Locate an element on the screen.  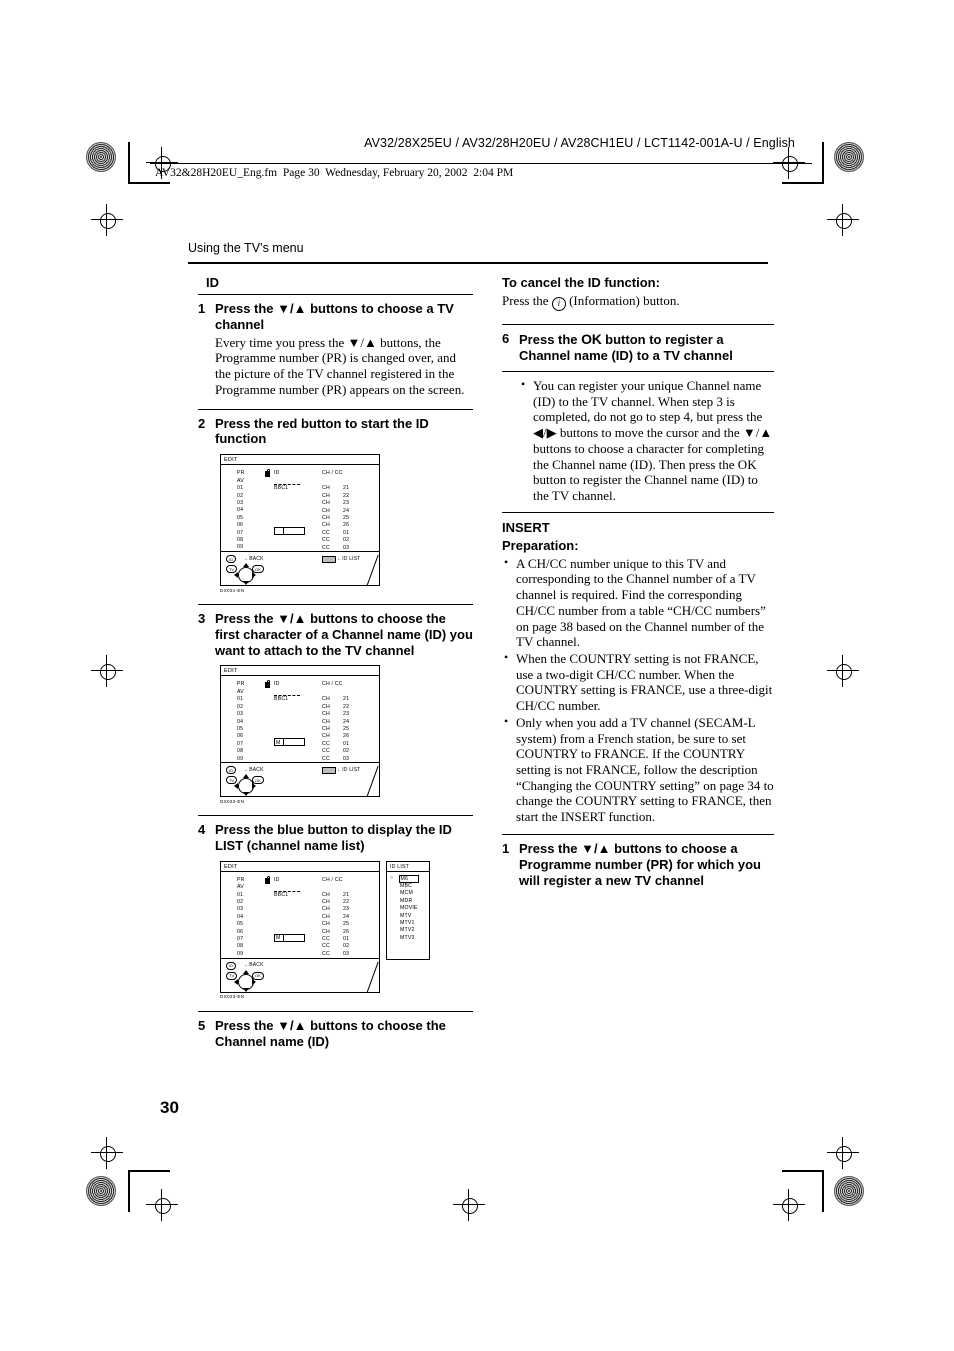
osd-footer: ID ←BACK TV OK is located at coordinates (300, 974).